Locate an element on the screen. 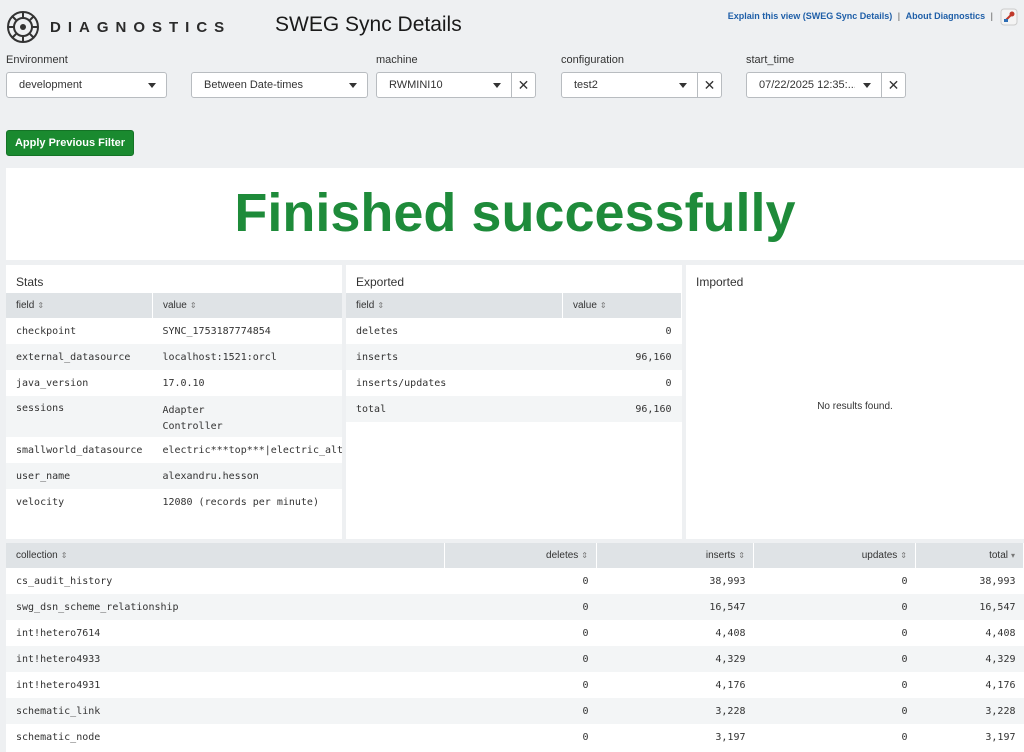 The width and height of the screenshot is (1024, 752). explain-view-link: Explain this view (SWEG Sync Details) is located at coordinates (810, 16).